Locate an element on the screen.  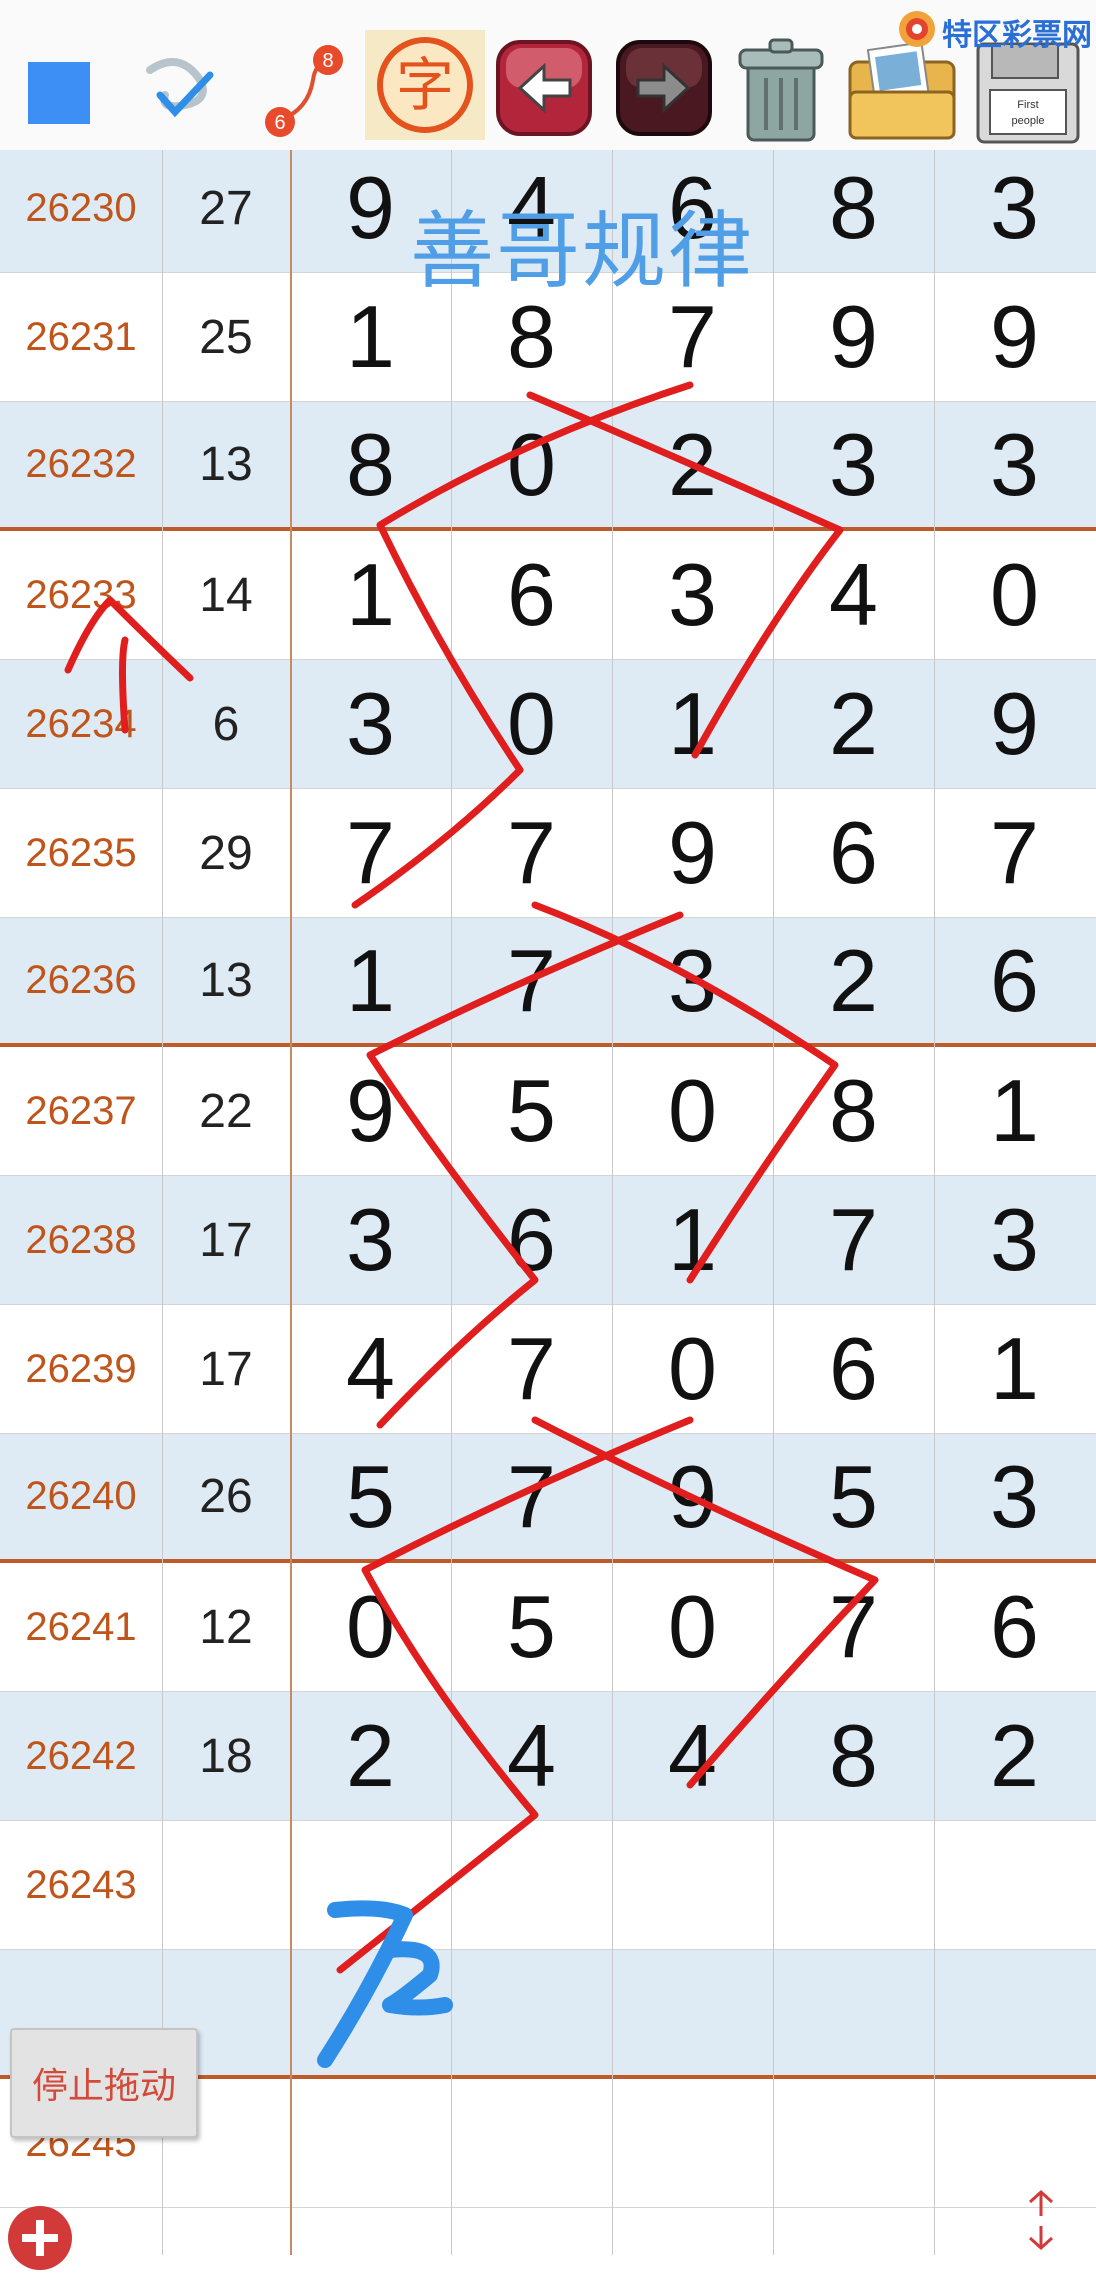
add-icon is located at coordinates (40, 2238).